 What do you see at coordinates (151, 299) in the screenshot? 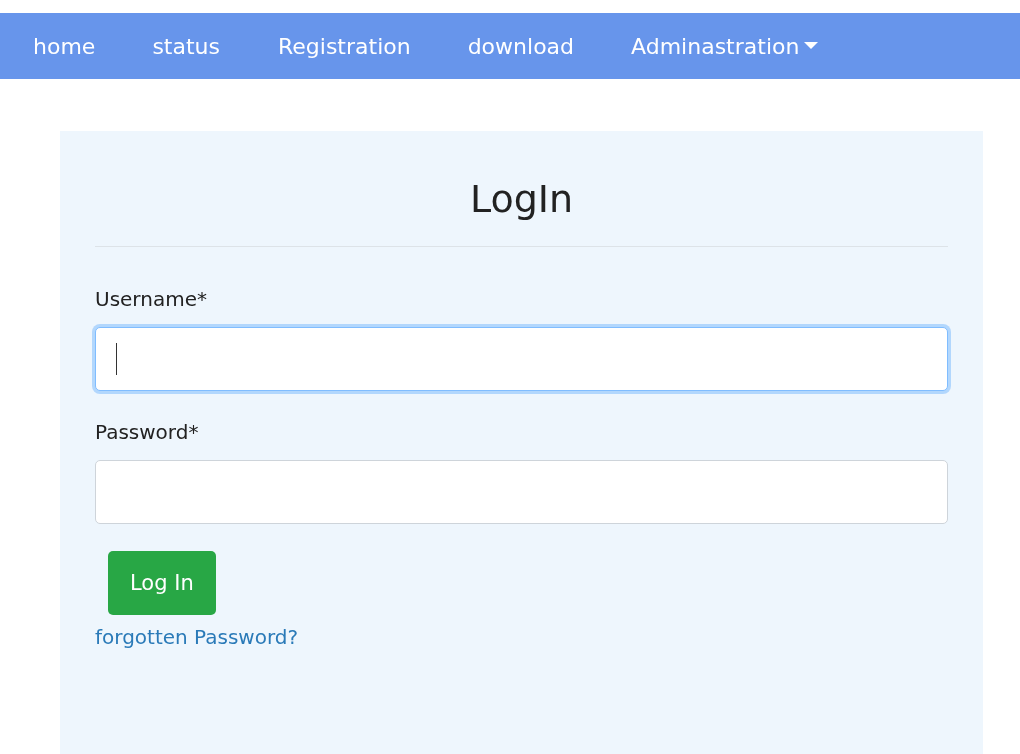
I see `field-label: Username*` at bounding box center [151, 299].